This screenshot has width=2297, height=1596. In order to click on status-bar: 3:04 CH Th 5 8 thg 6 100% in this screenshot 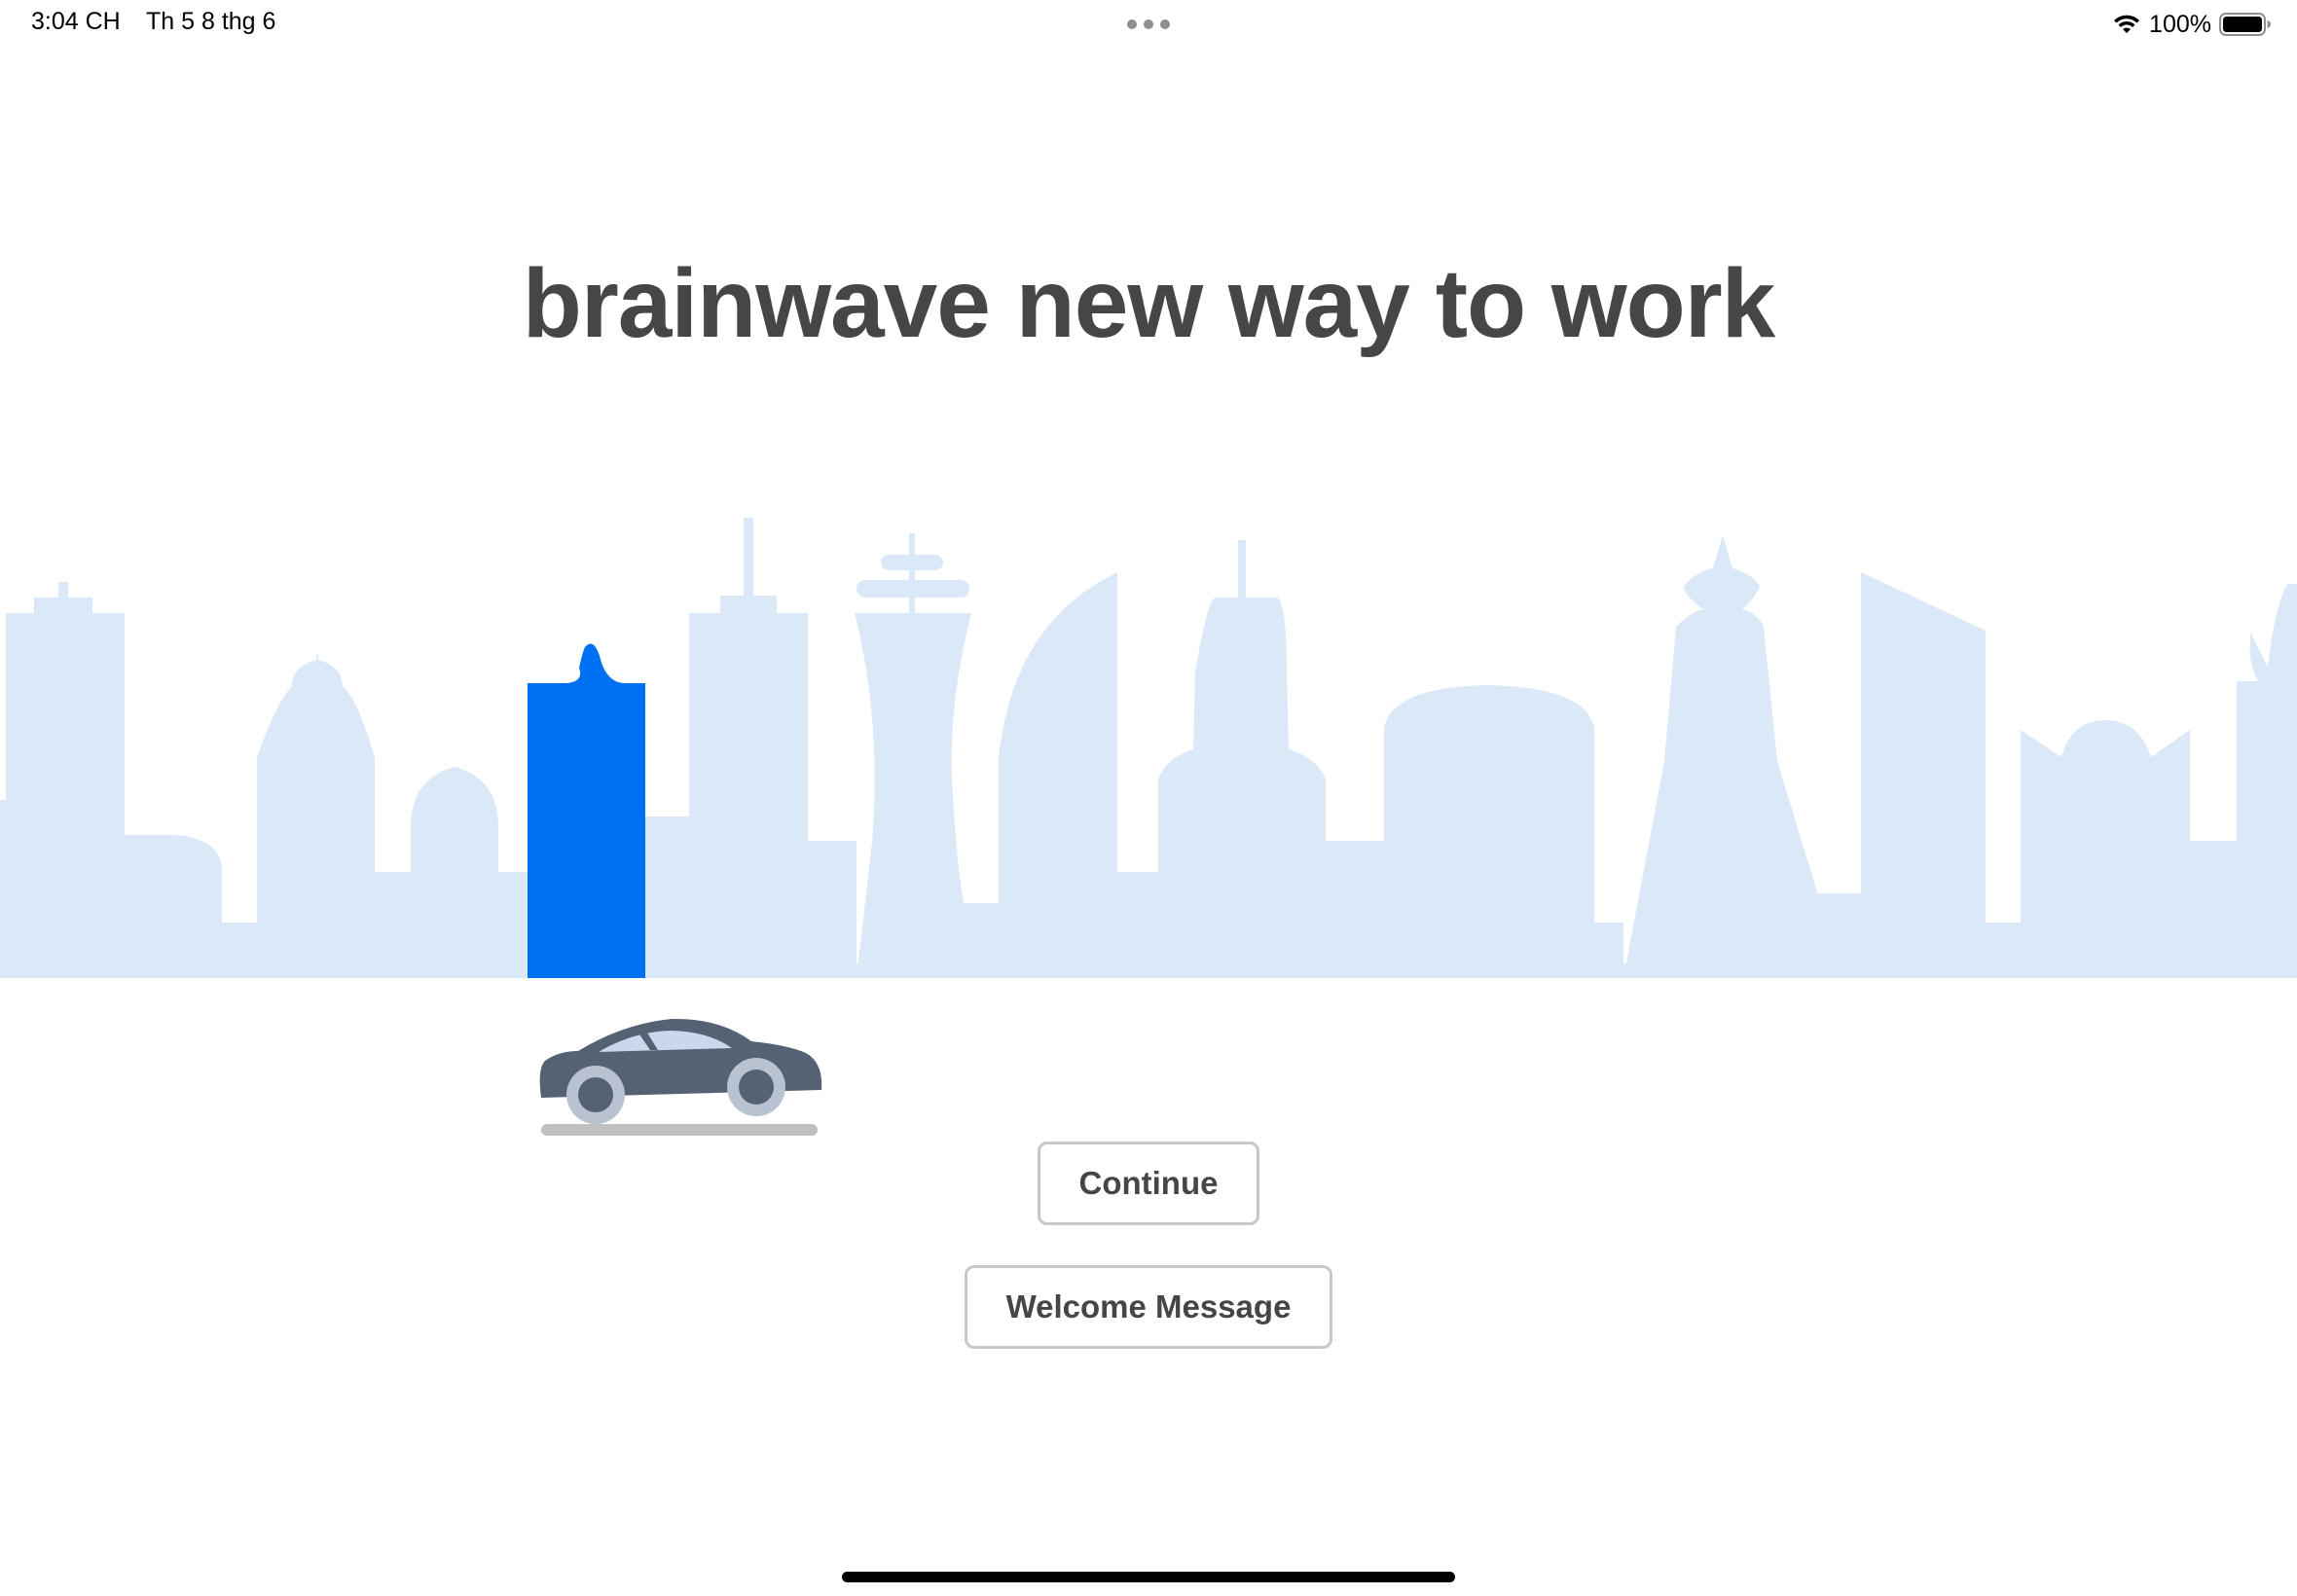, I will do `click(1148, 24)`.